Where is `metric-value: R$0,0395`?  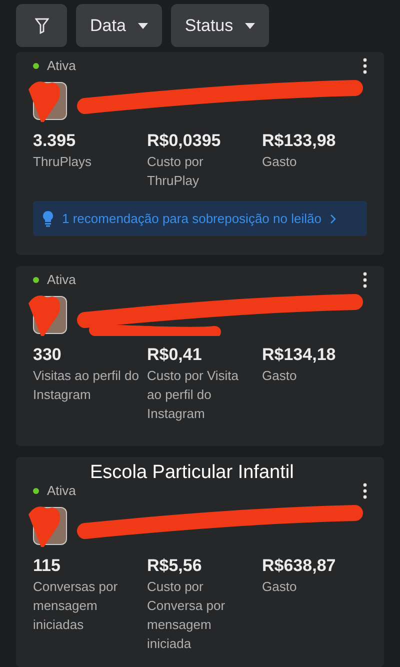 metric-value: R$0,0395 is located at coordinates (184, 141).